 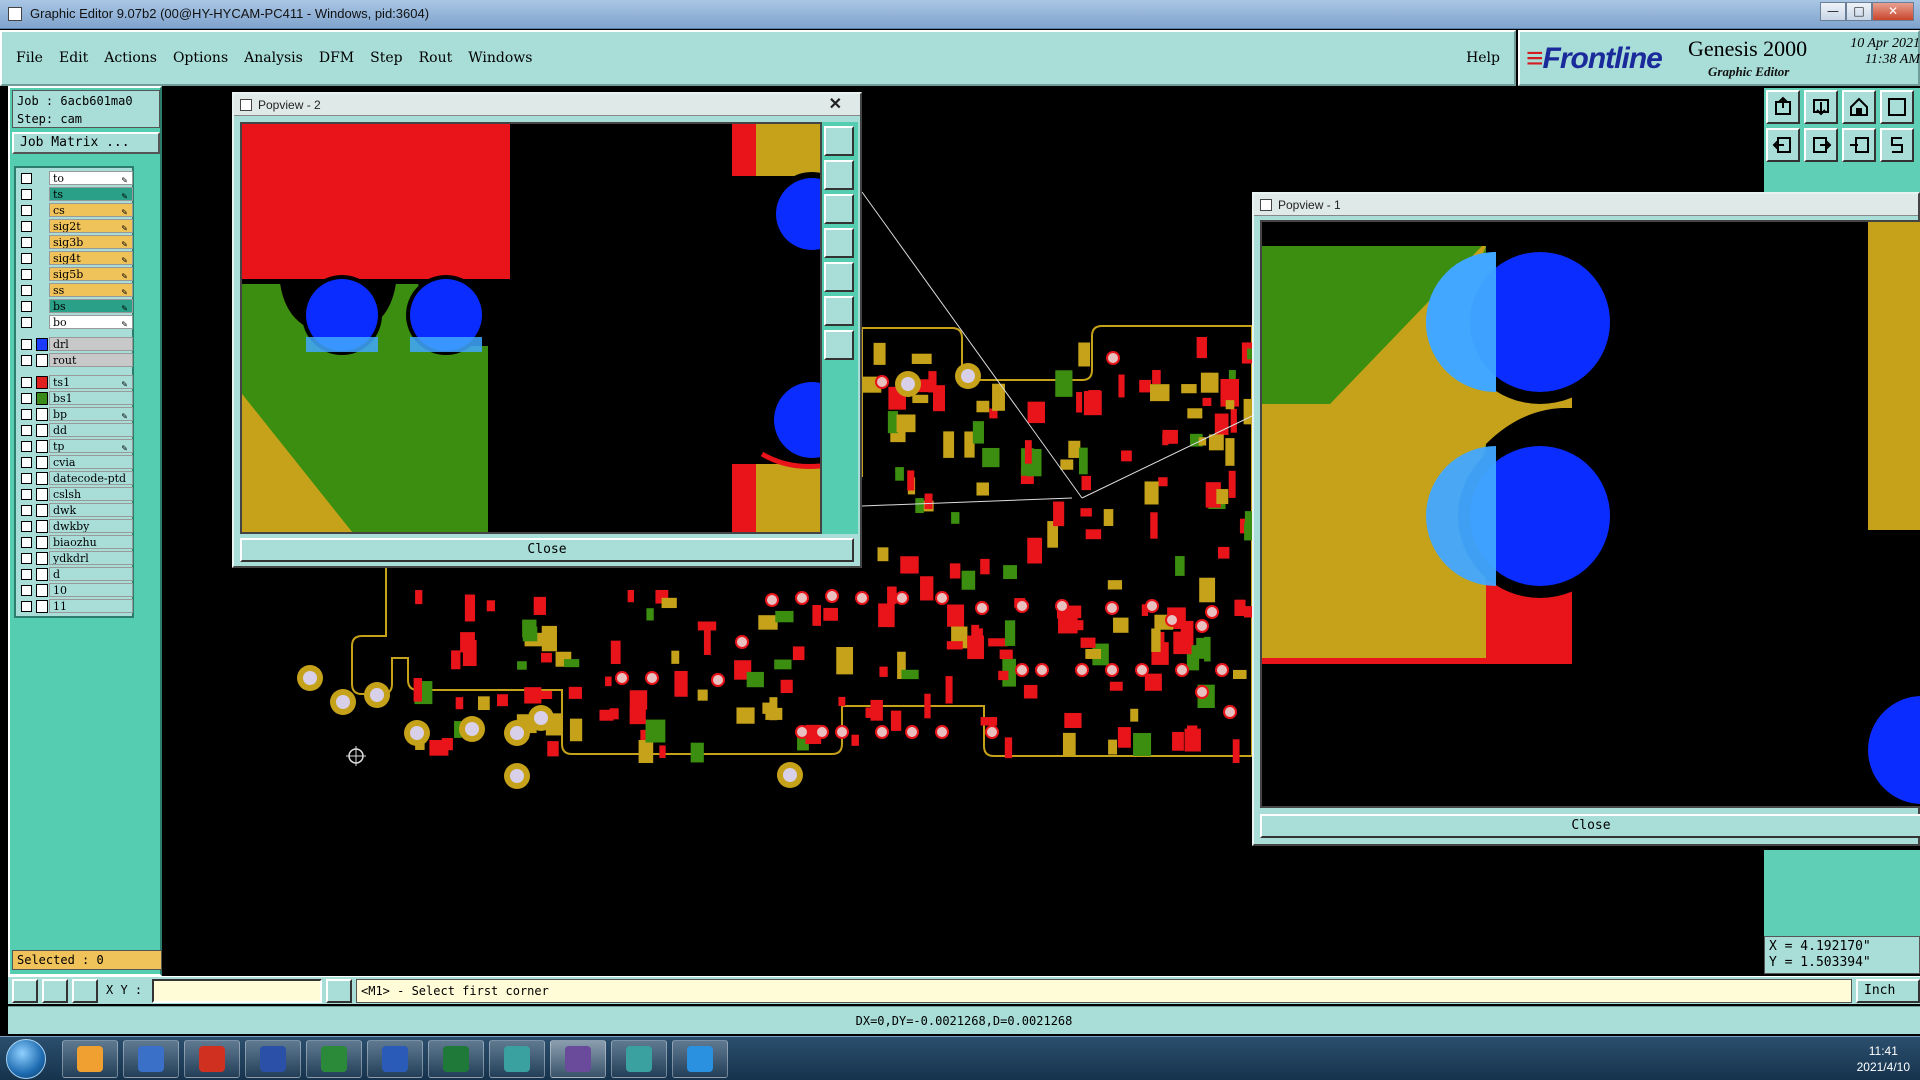 What do you see at coordinates (517, 1059) in the screenshot?
I see `taskbar-viewer-button` at bounding box center [517, 1059].